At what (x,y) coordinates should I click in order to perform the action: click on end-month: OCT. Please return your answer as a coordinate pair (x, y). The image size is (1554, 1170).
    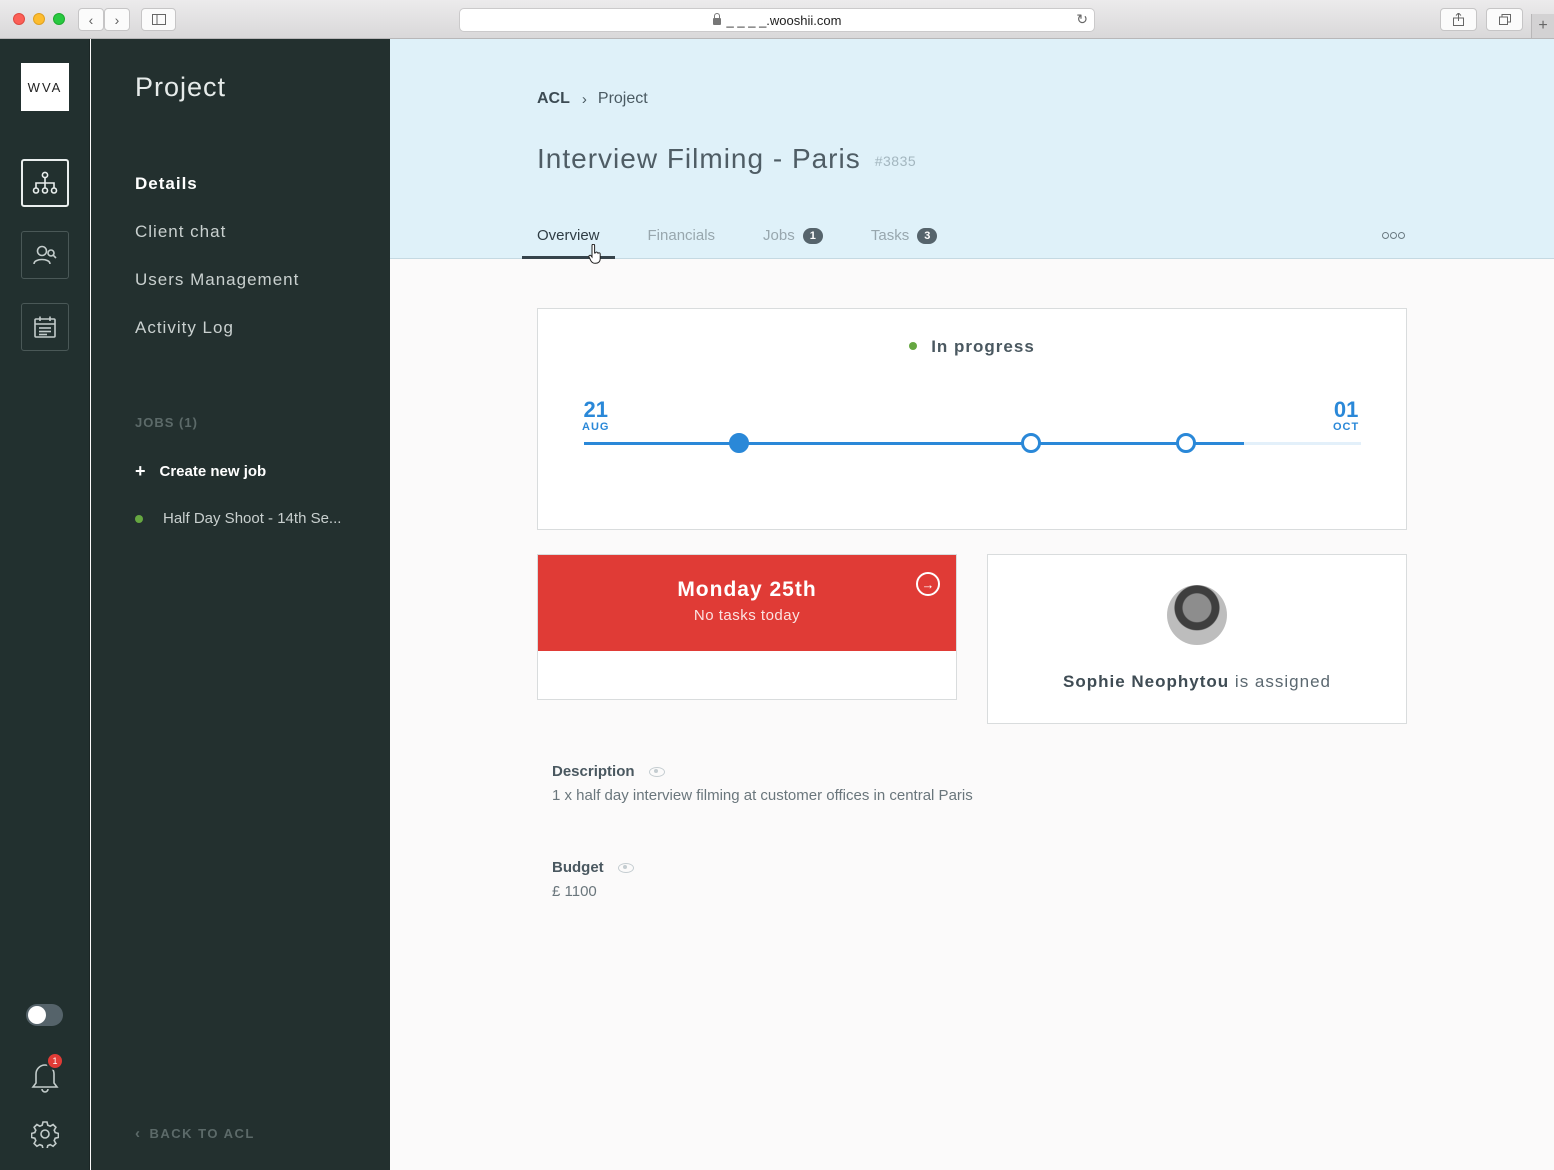
    Looking at the image, I should click on (1346, 427).